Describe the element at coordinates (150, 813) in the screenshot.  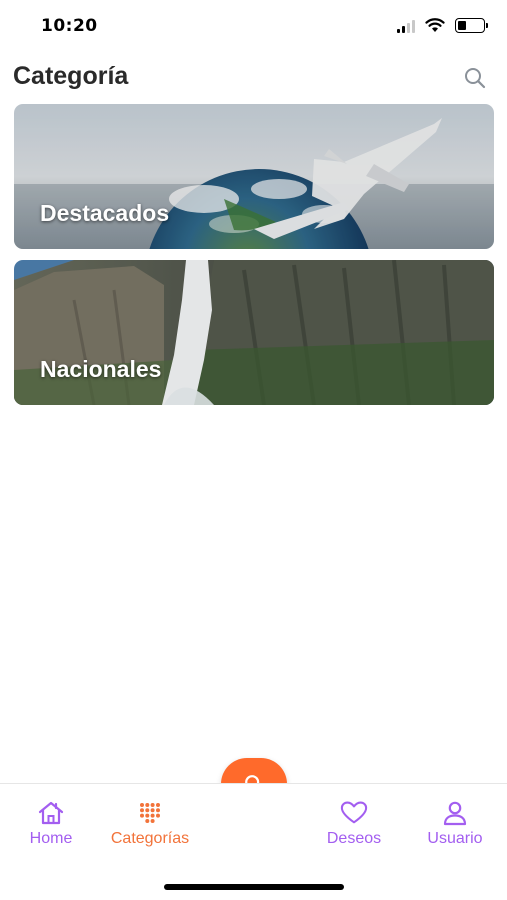
I see `grid-dots-icon` at that location.